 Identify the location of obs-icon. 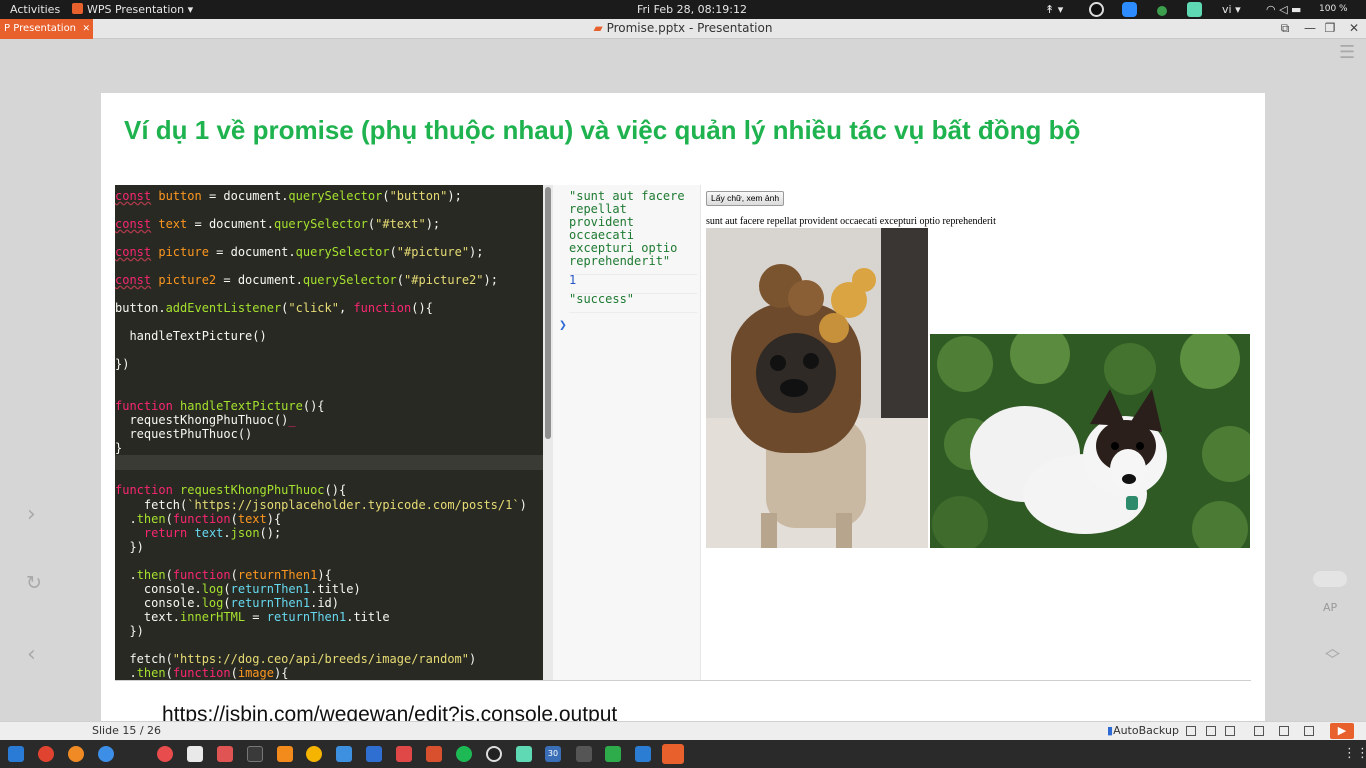
(494, 754).